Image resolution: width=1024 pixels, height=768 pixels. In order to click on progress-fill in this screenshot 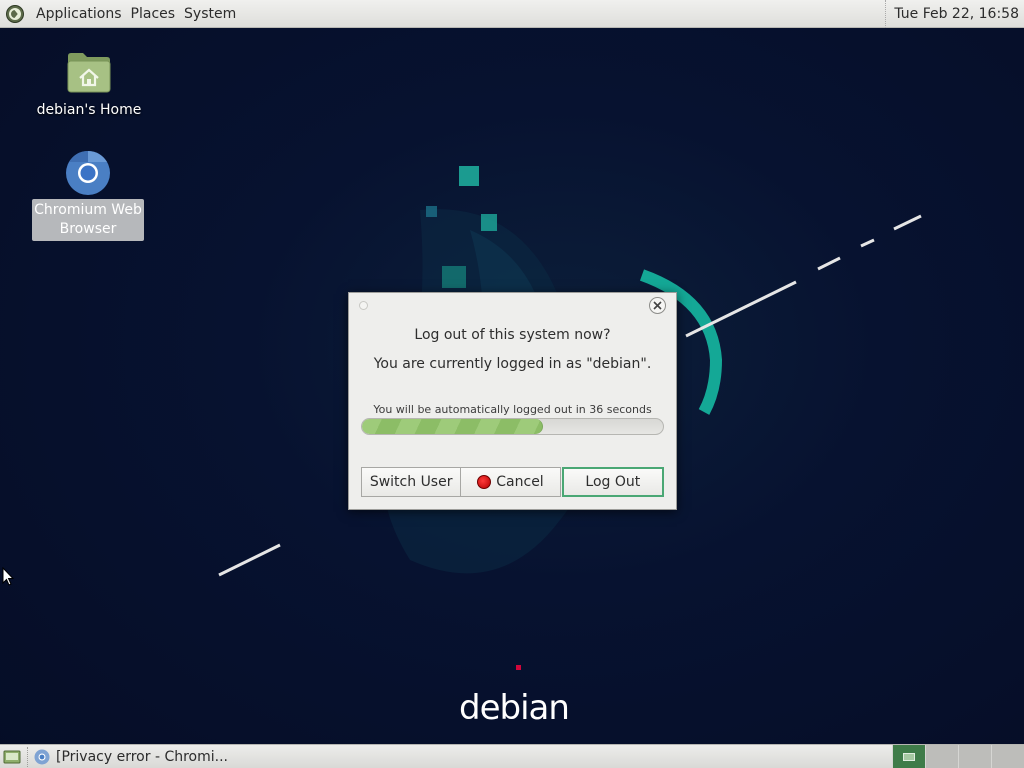, I will do `click(452, 426)`.